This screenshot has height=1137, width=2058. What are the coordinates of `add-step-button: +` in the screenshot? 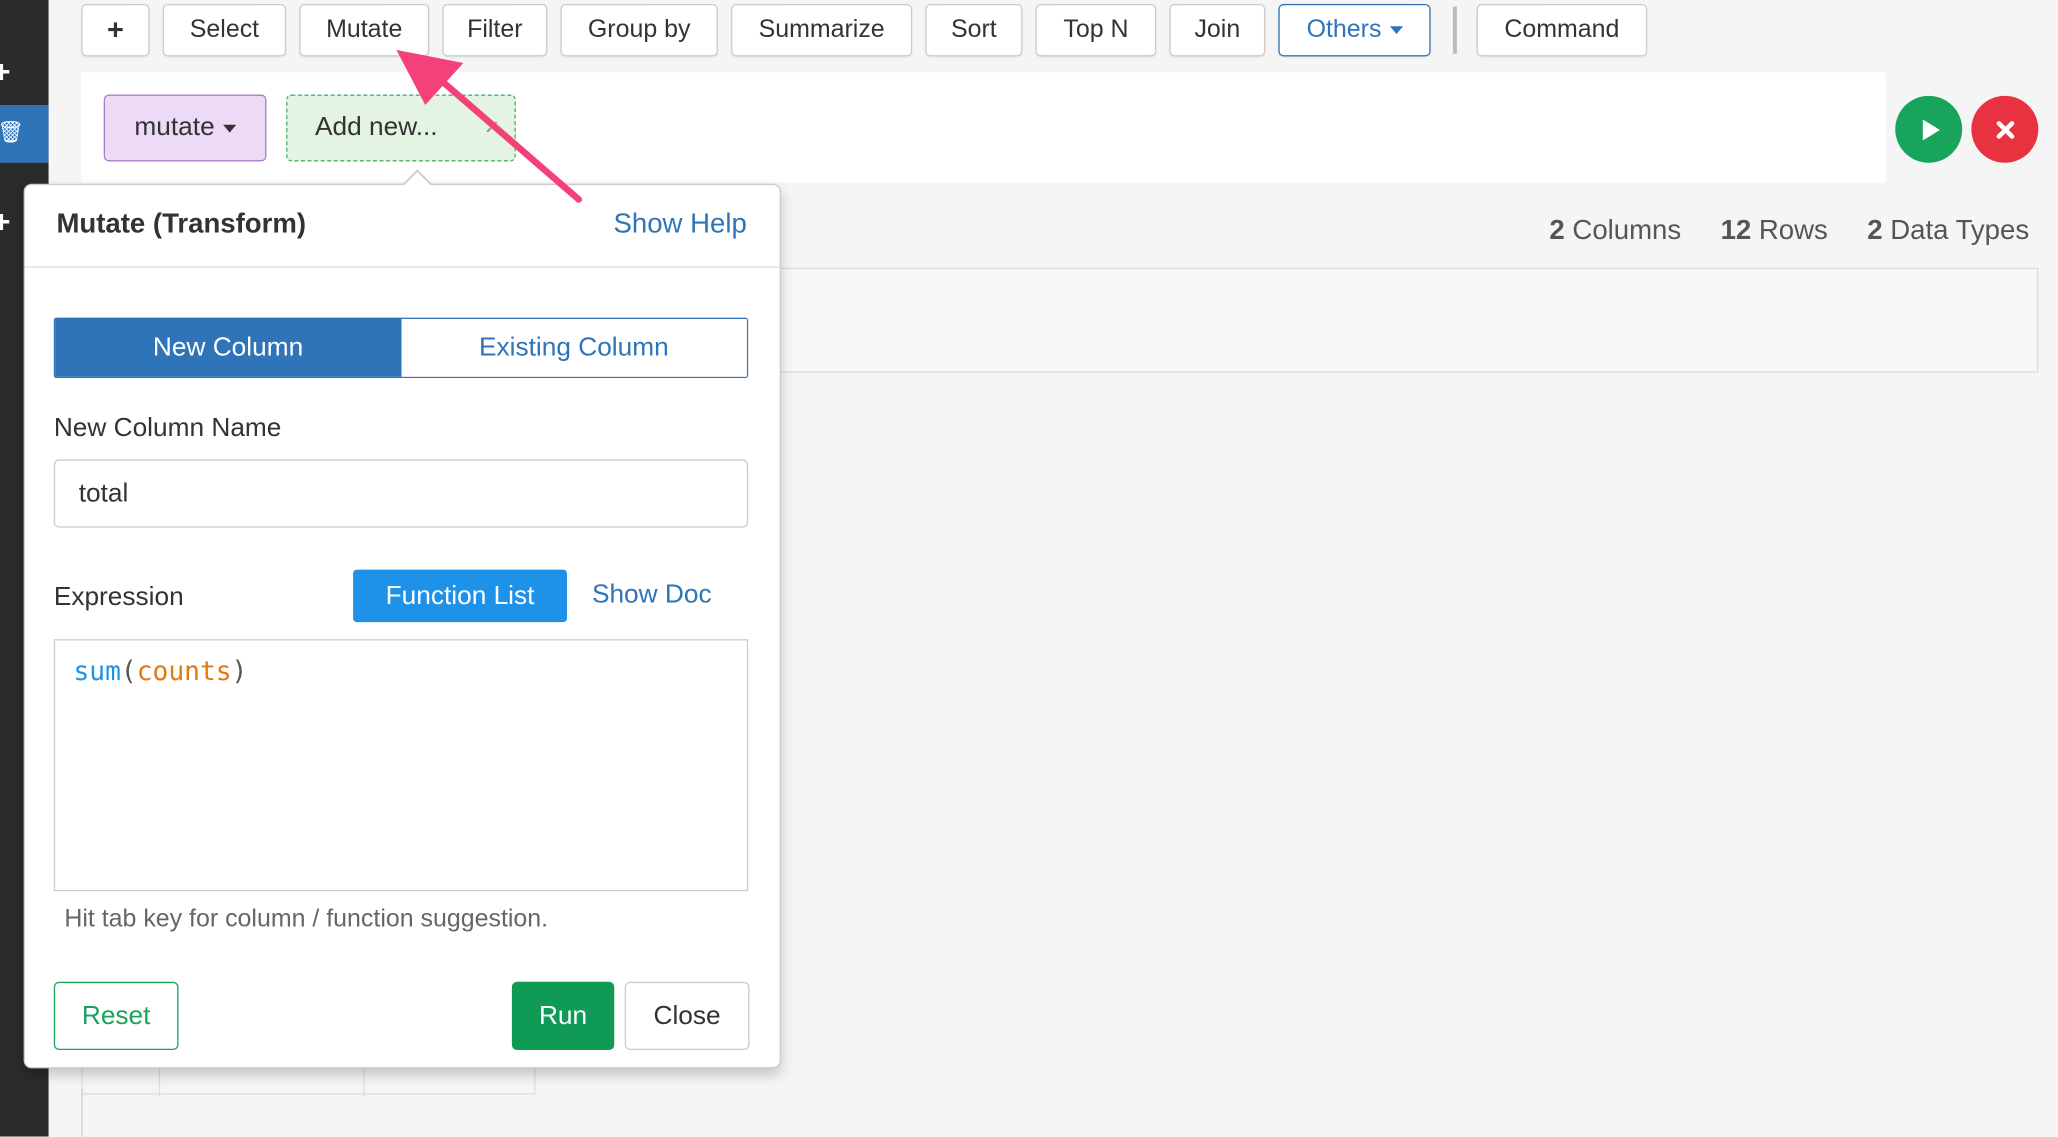 It's located at (115, 30).